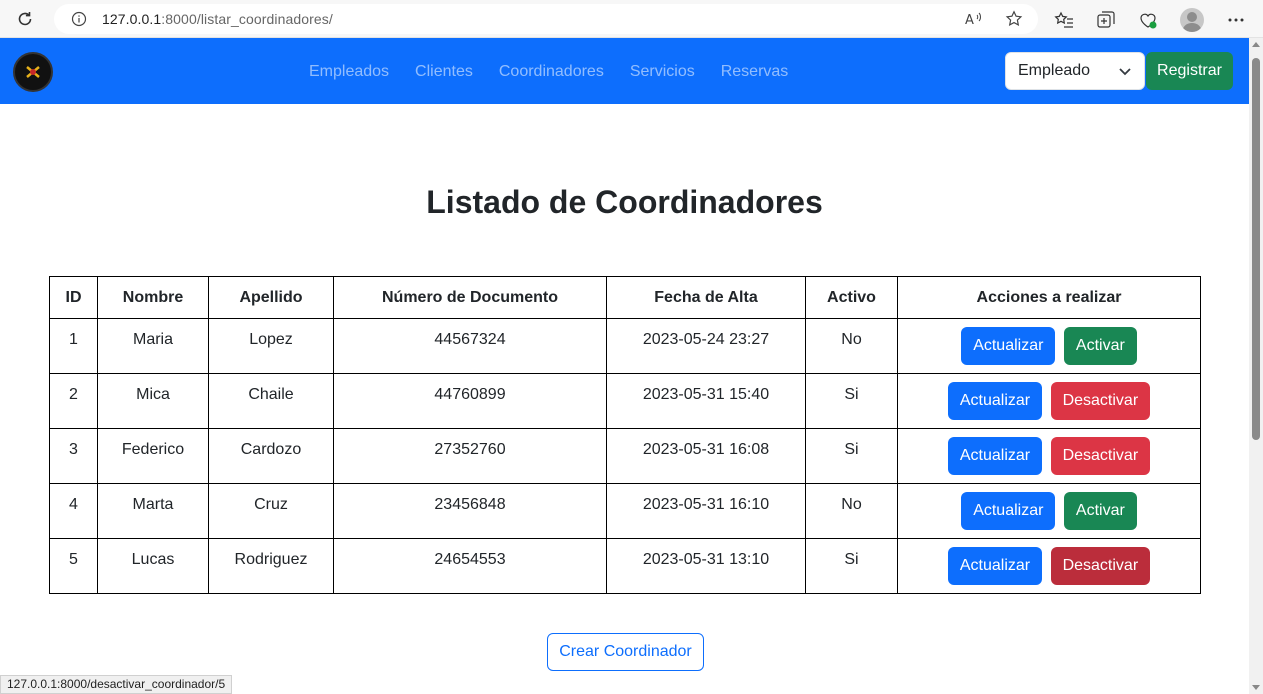  Describe the element at coordinates (625, 652) in the screenshot. I see `create-coordinator-button: Crear Coordinador` at that location.